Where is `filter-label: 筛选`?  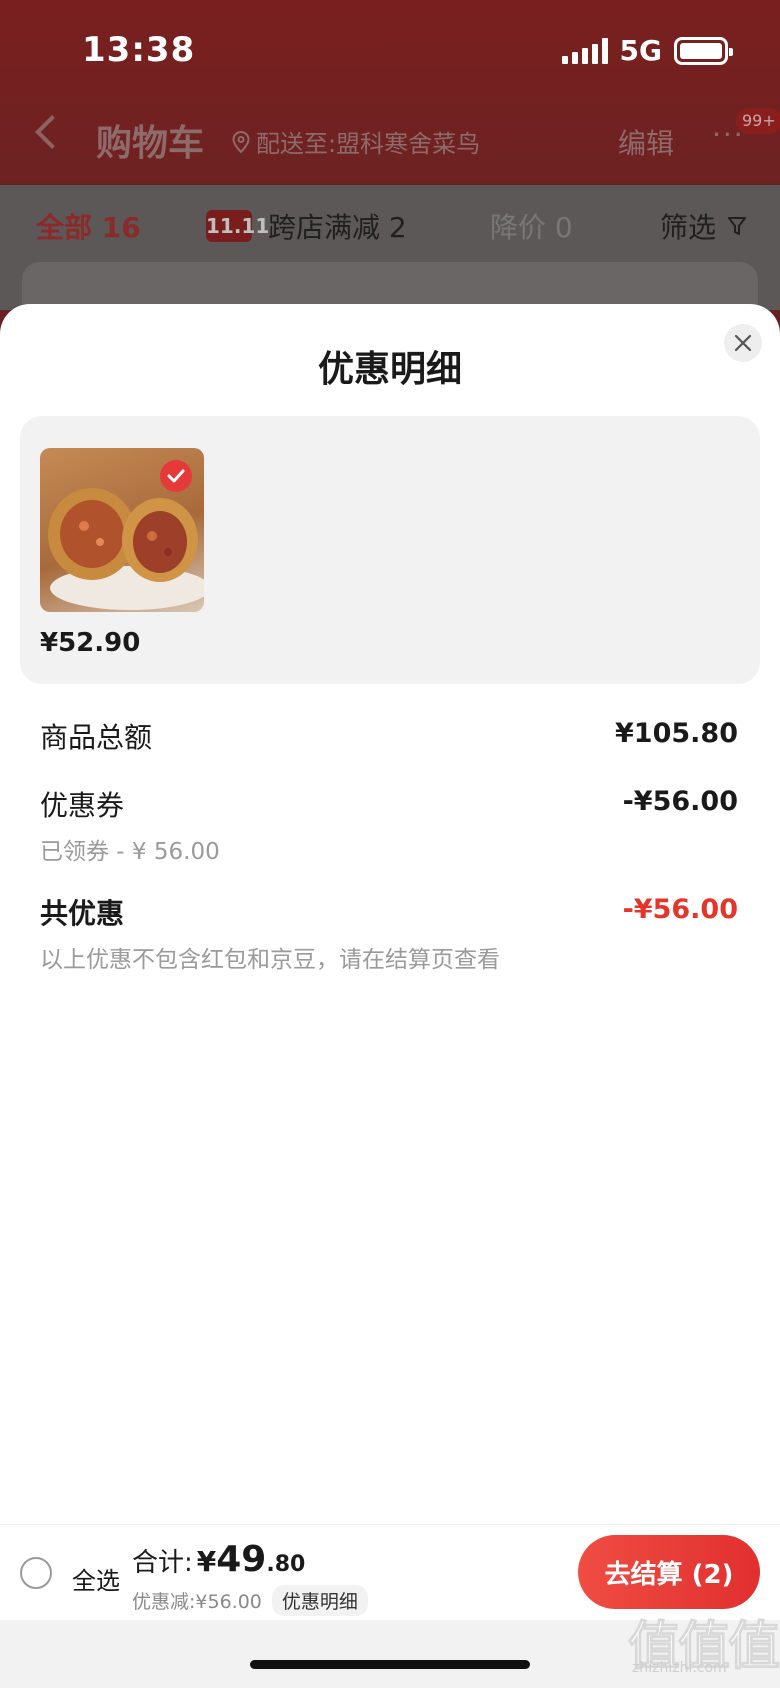
filter-label: 筛选 is located at coordinates (688, 227).